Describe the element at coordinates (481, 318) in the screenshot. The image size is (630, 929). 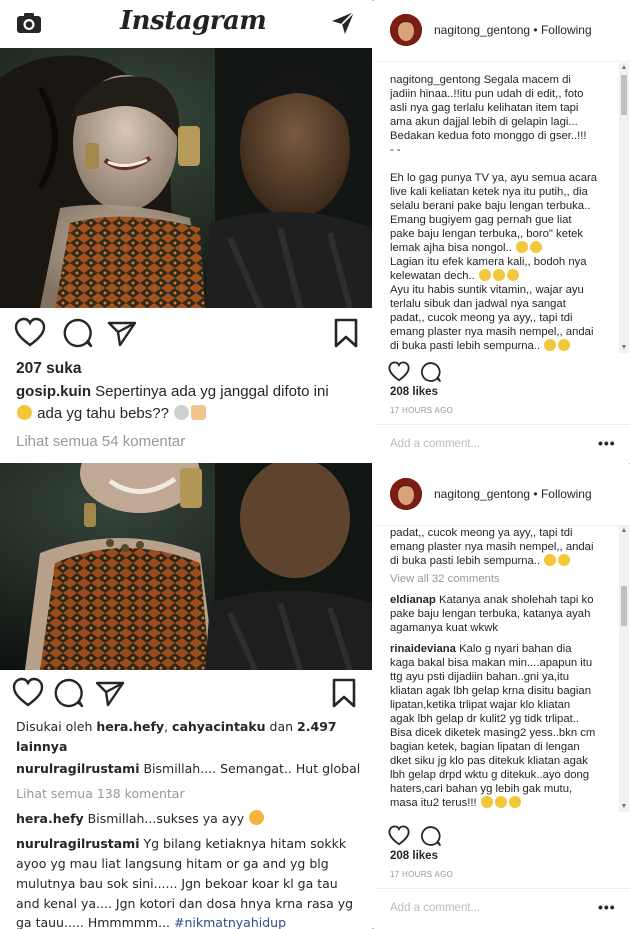
I see `caption-line: padat,, cucok meong ya ayy,, tapi tdi` at that location.